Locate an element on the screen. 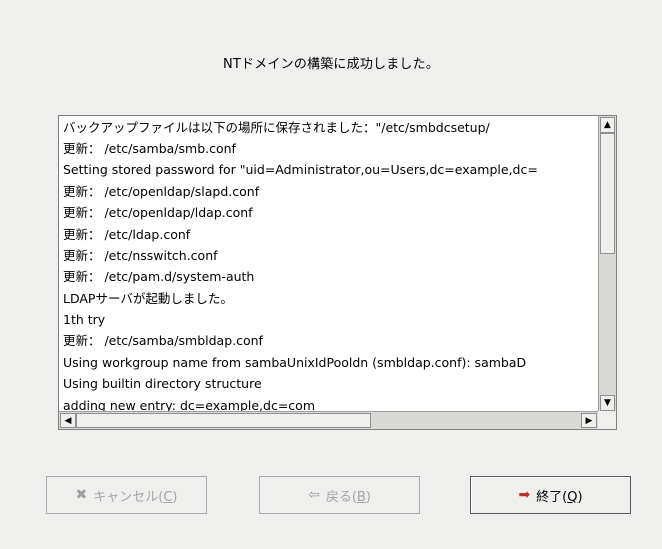 This screenshot has height=549, width=662. scroll-left-button: ◀ is located at coordinates (68, 420).